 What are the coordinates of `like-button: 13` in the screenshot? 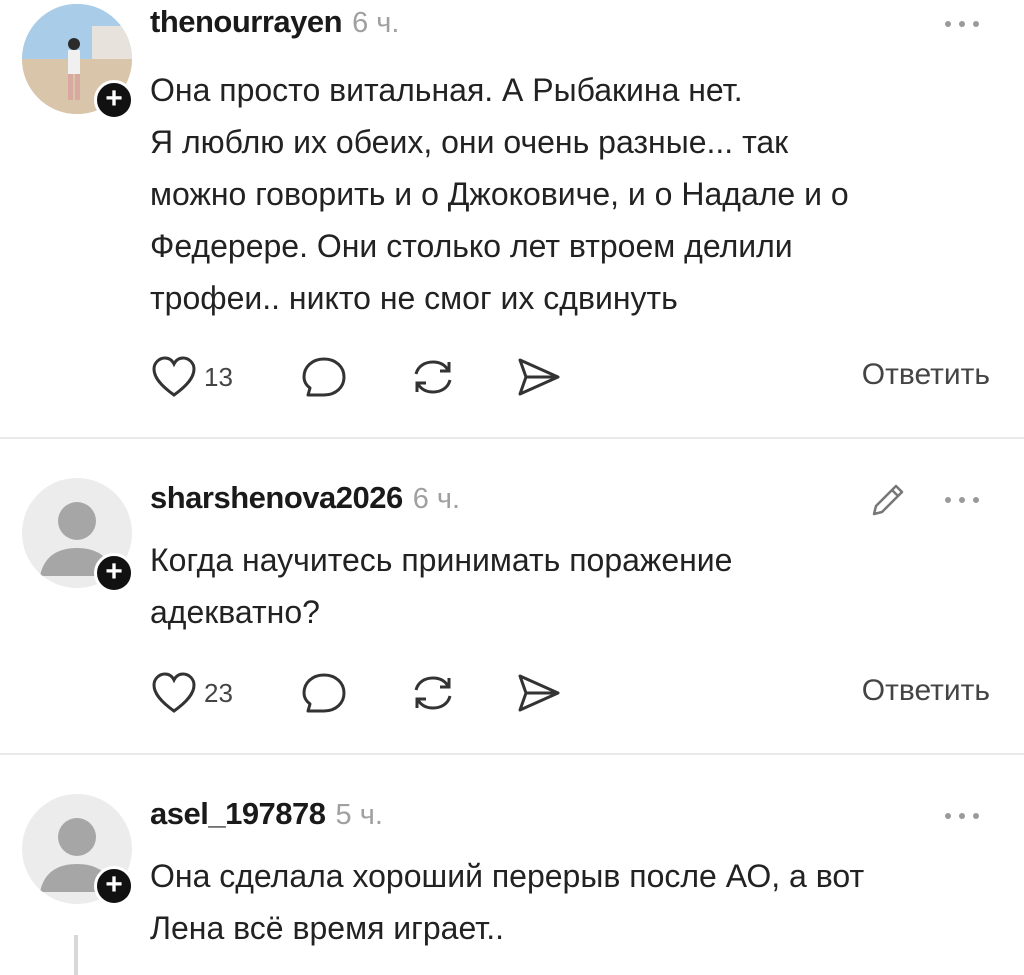 It's located at (191, 377).